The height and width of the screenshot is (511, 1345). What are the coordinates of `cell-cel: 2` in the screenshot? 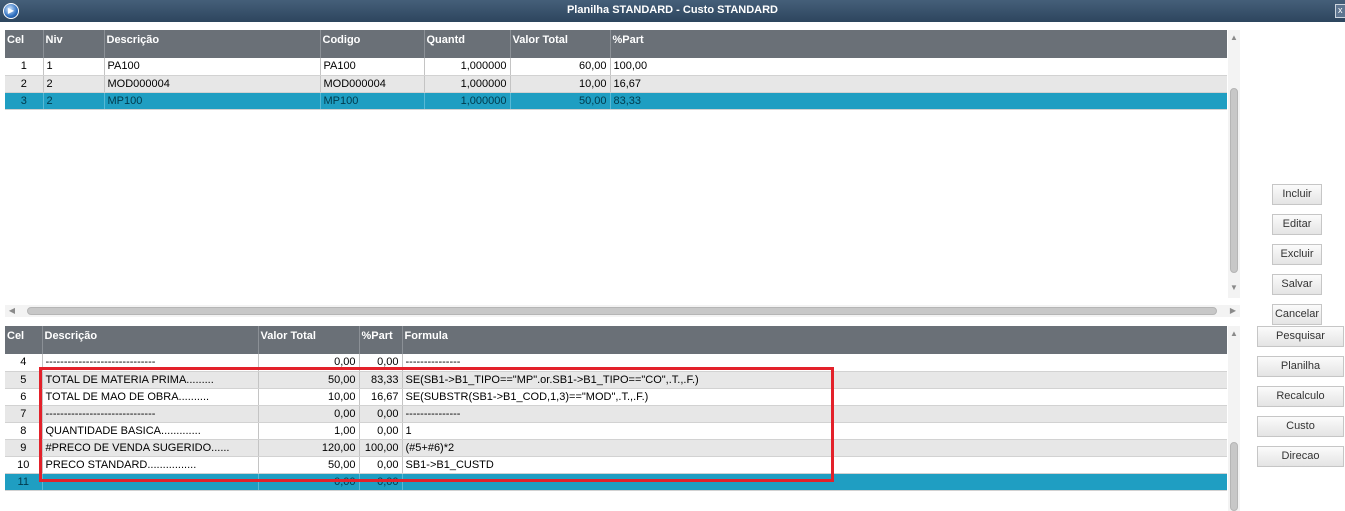 It's located at (24, 84).